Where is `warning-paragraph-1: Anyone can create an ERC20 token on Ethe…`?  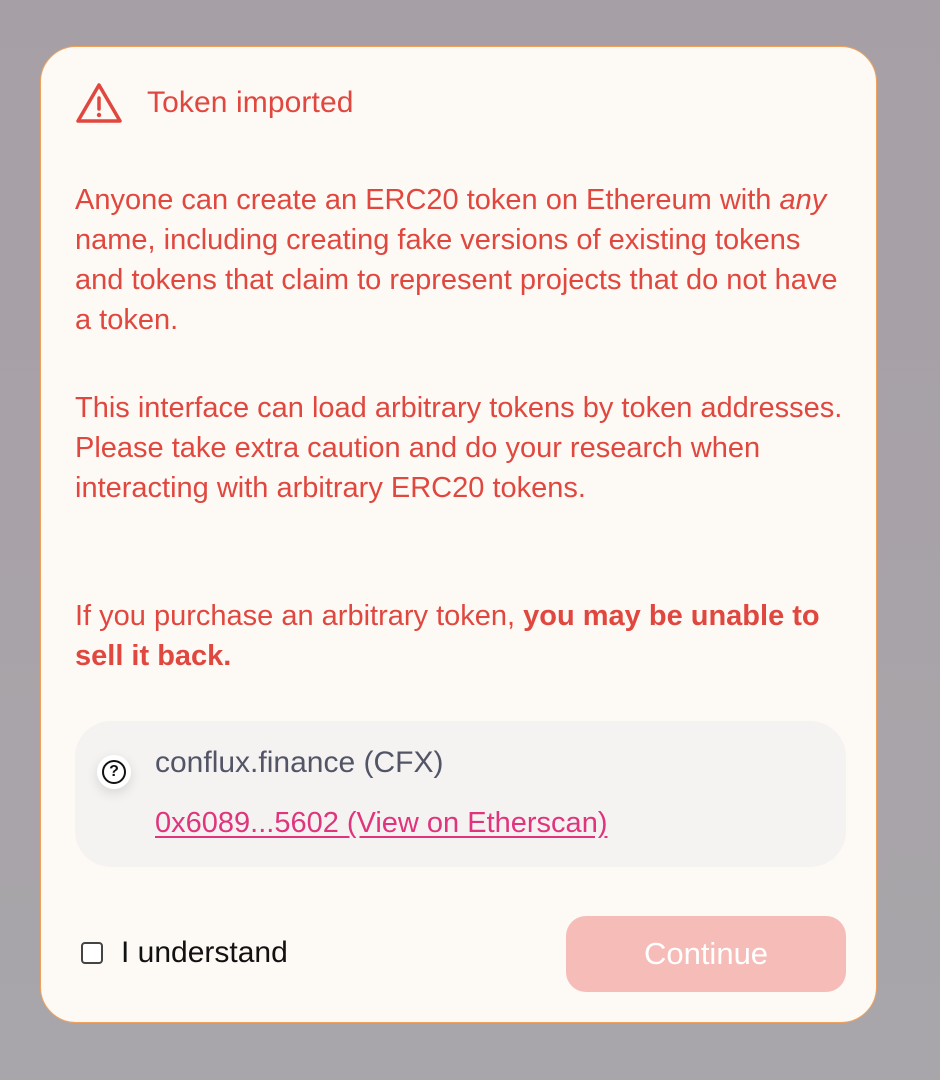
warning-paragraph-1: Anyone can create an ERC20 token on Ethe… is located at coordinates (456, 260).